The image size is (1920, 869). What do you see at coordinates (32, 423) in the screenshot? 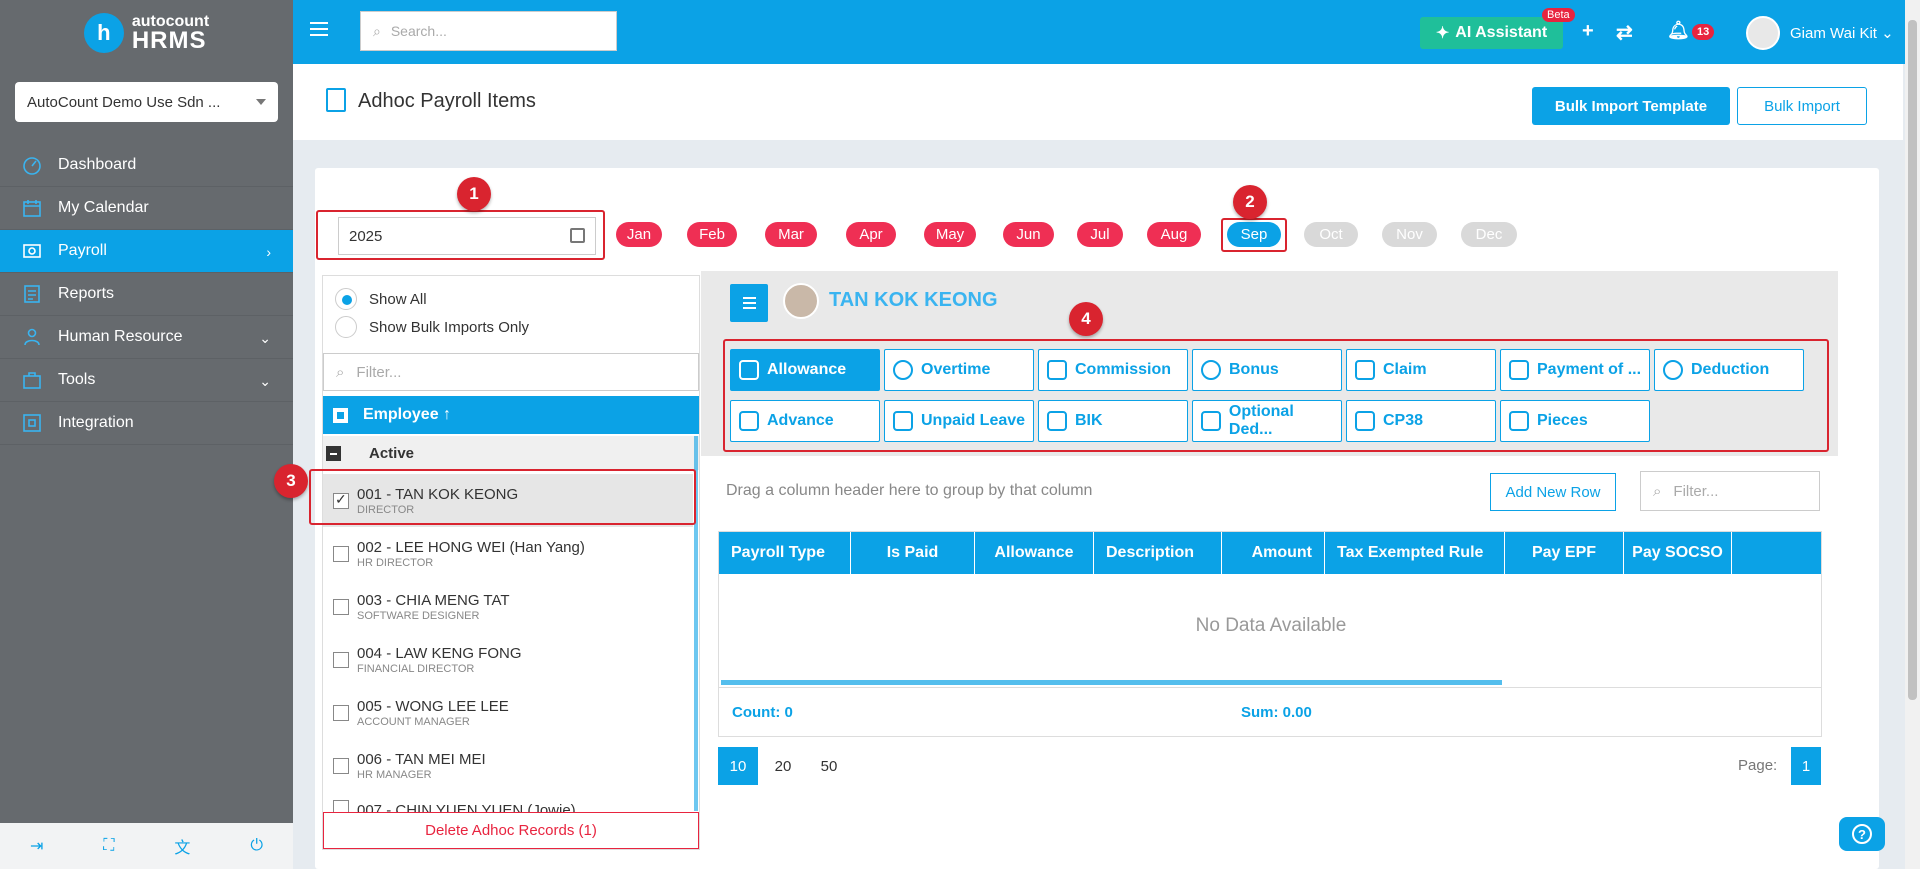
I see `integration-icon` at bounding box center [32, 423].